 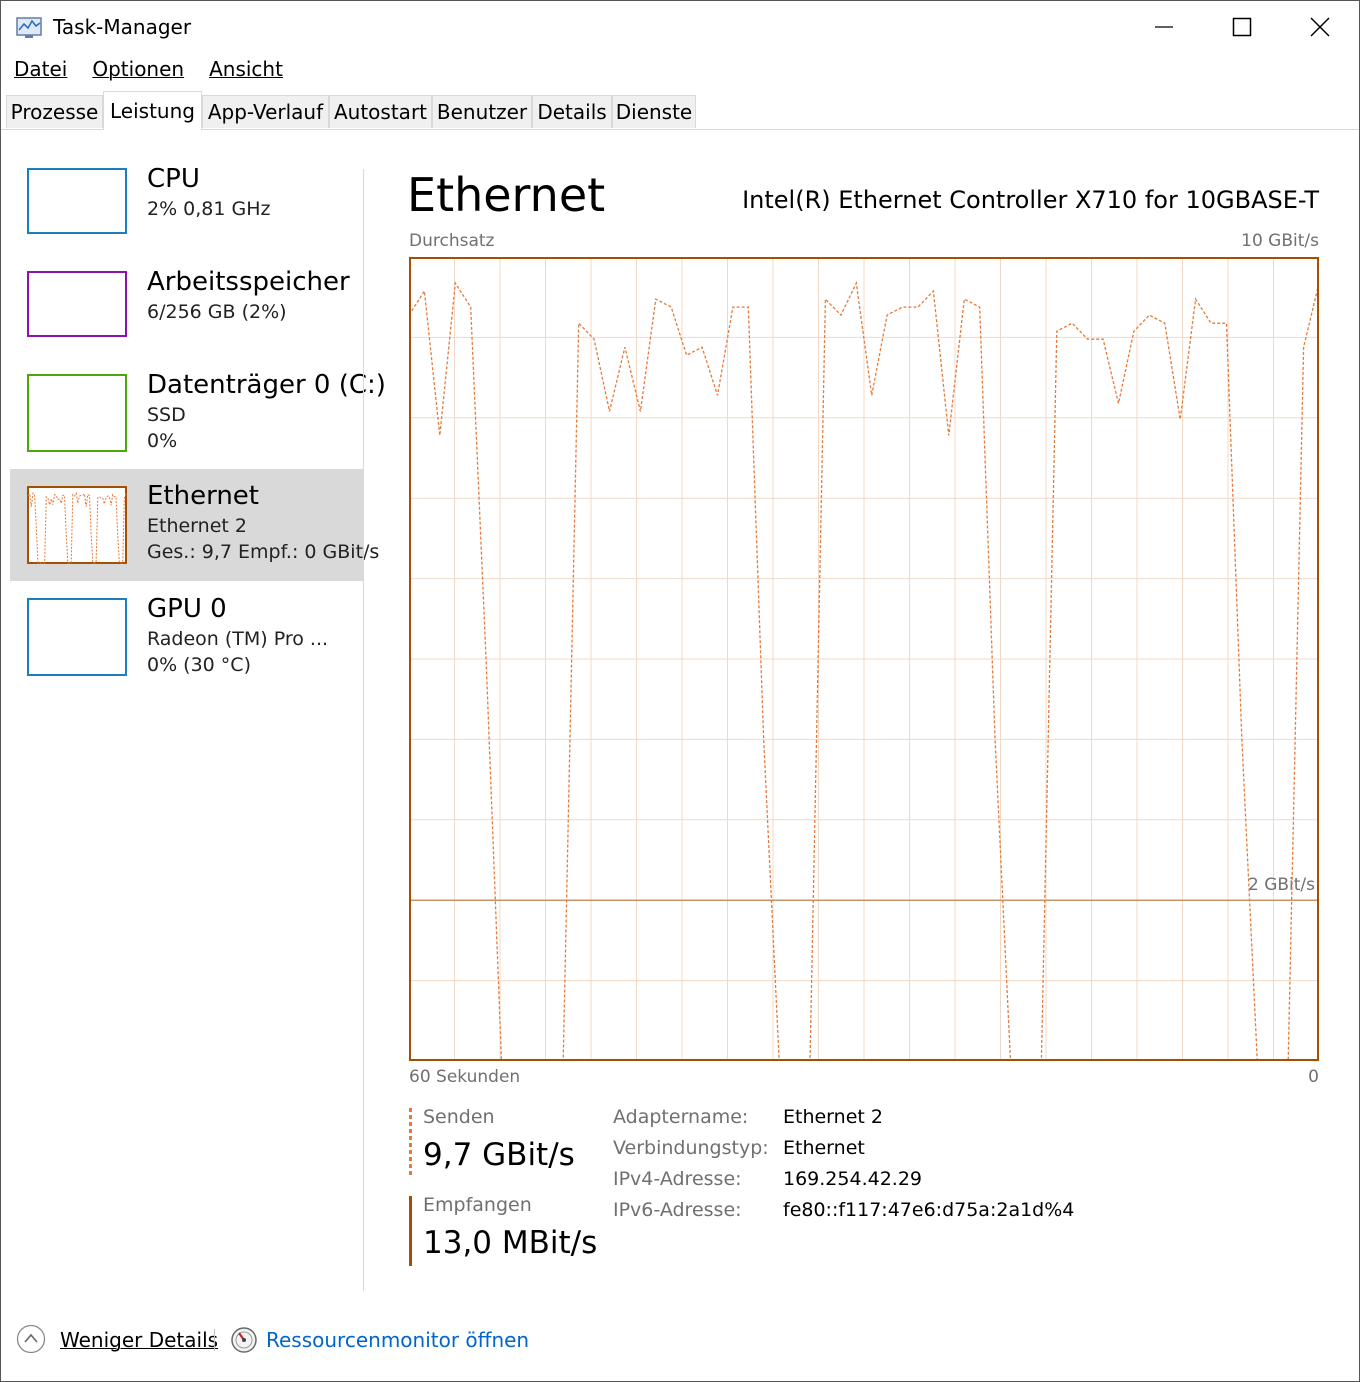 I want to click on tab-leistung: Leistung, so click(x=152, y=110).